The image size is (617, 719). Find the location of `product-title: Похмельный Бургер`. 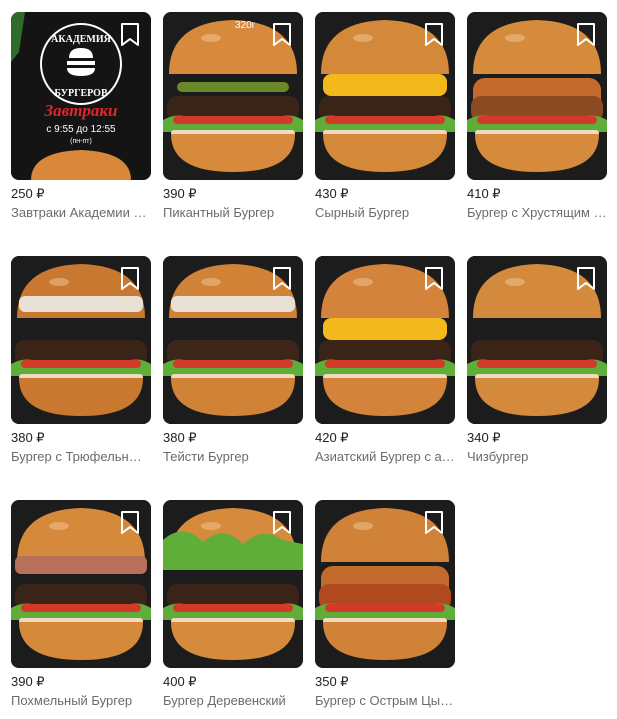

product-title: Похмельный Бургер is located at coordinates (81, 700).